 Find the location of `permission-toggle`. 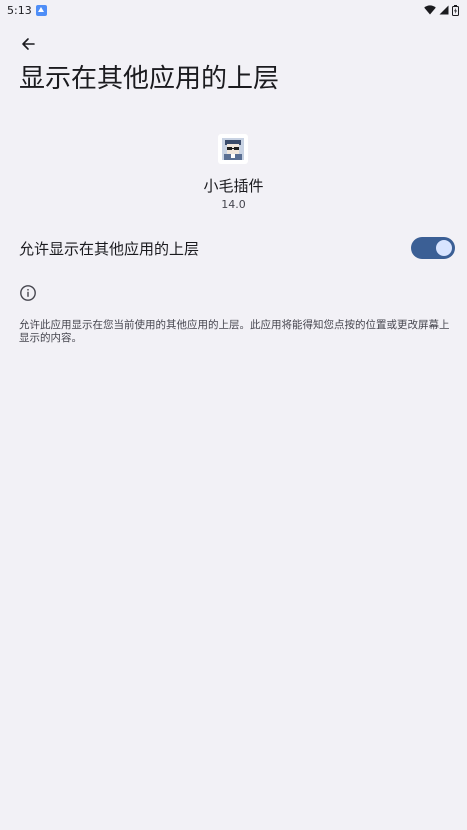

permission-toggle is located at coordinates (433, 248).